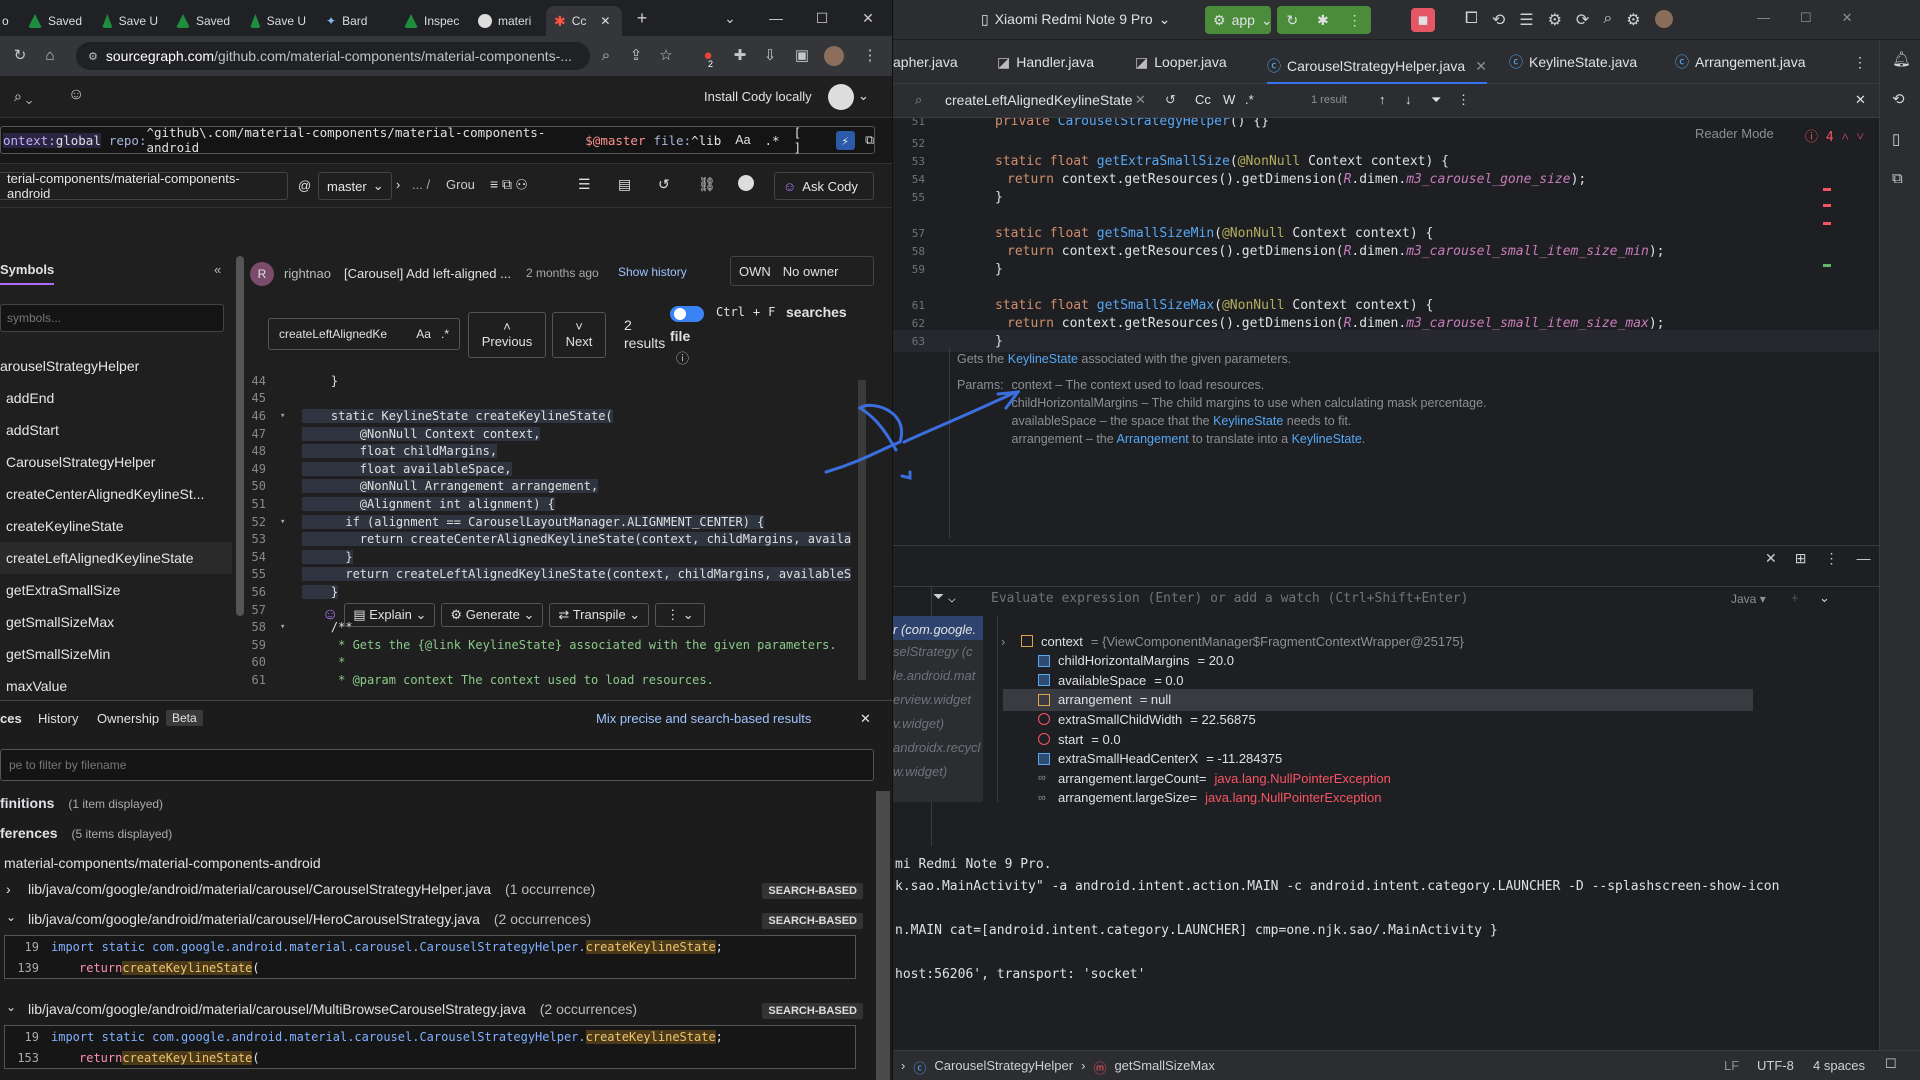 The width and height of the screenshot is (1920, 1080). What do you see at coordinates (561, 434) in the screenshot?
I see `code-line: 47 @NonNull Context context,` at bounding box center [561, 434].